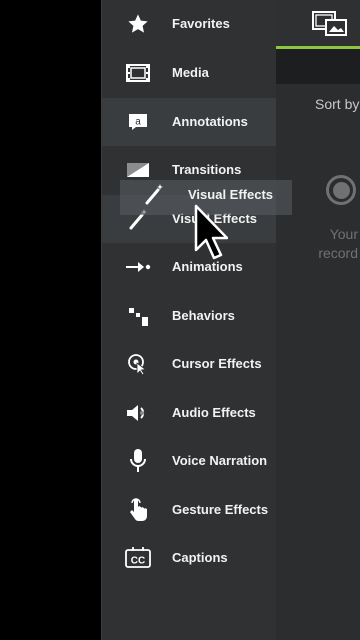 Image resolution: width=360 pixels, height=640 pixels. What do you see at coordinates (138, 267) in the screenshot?
I see `animation-arrow-icon` at bounding box center [138, 267].